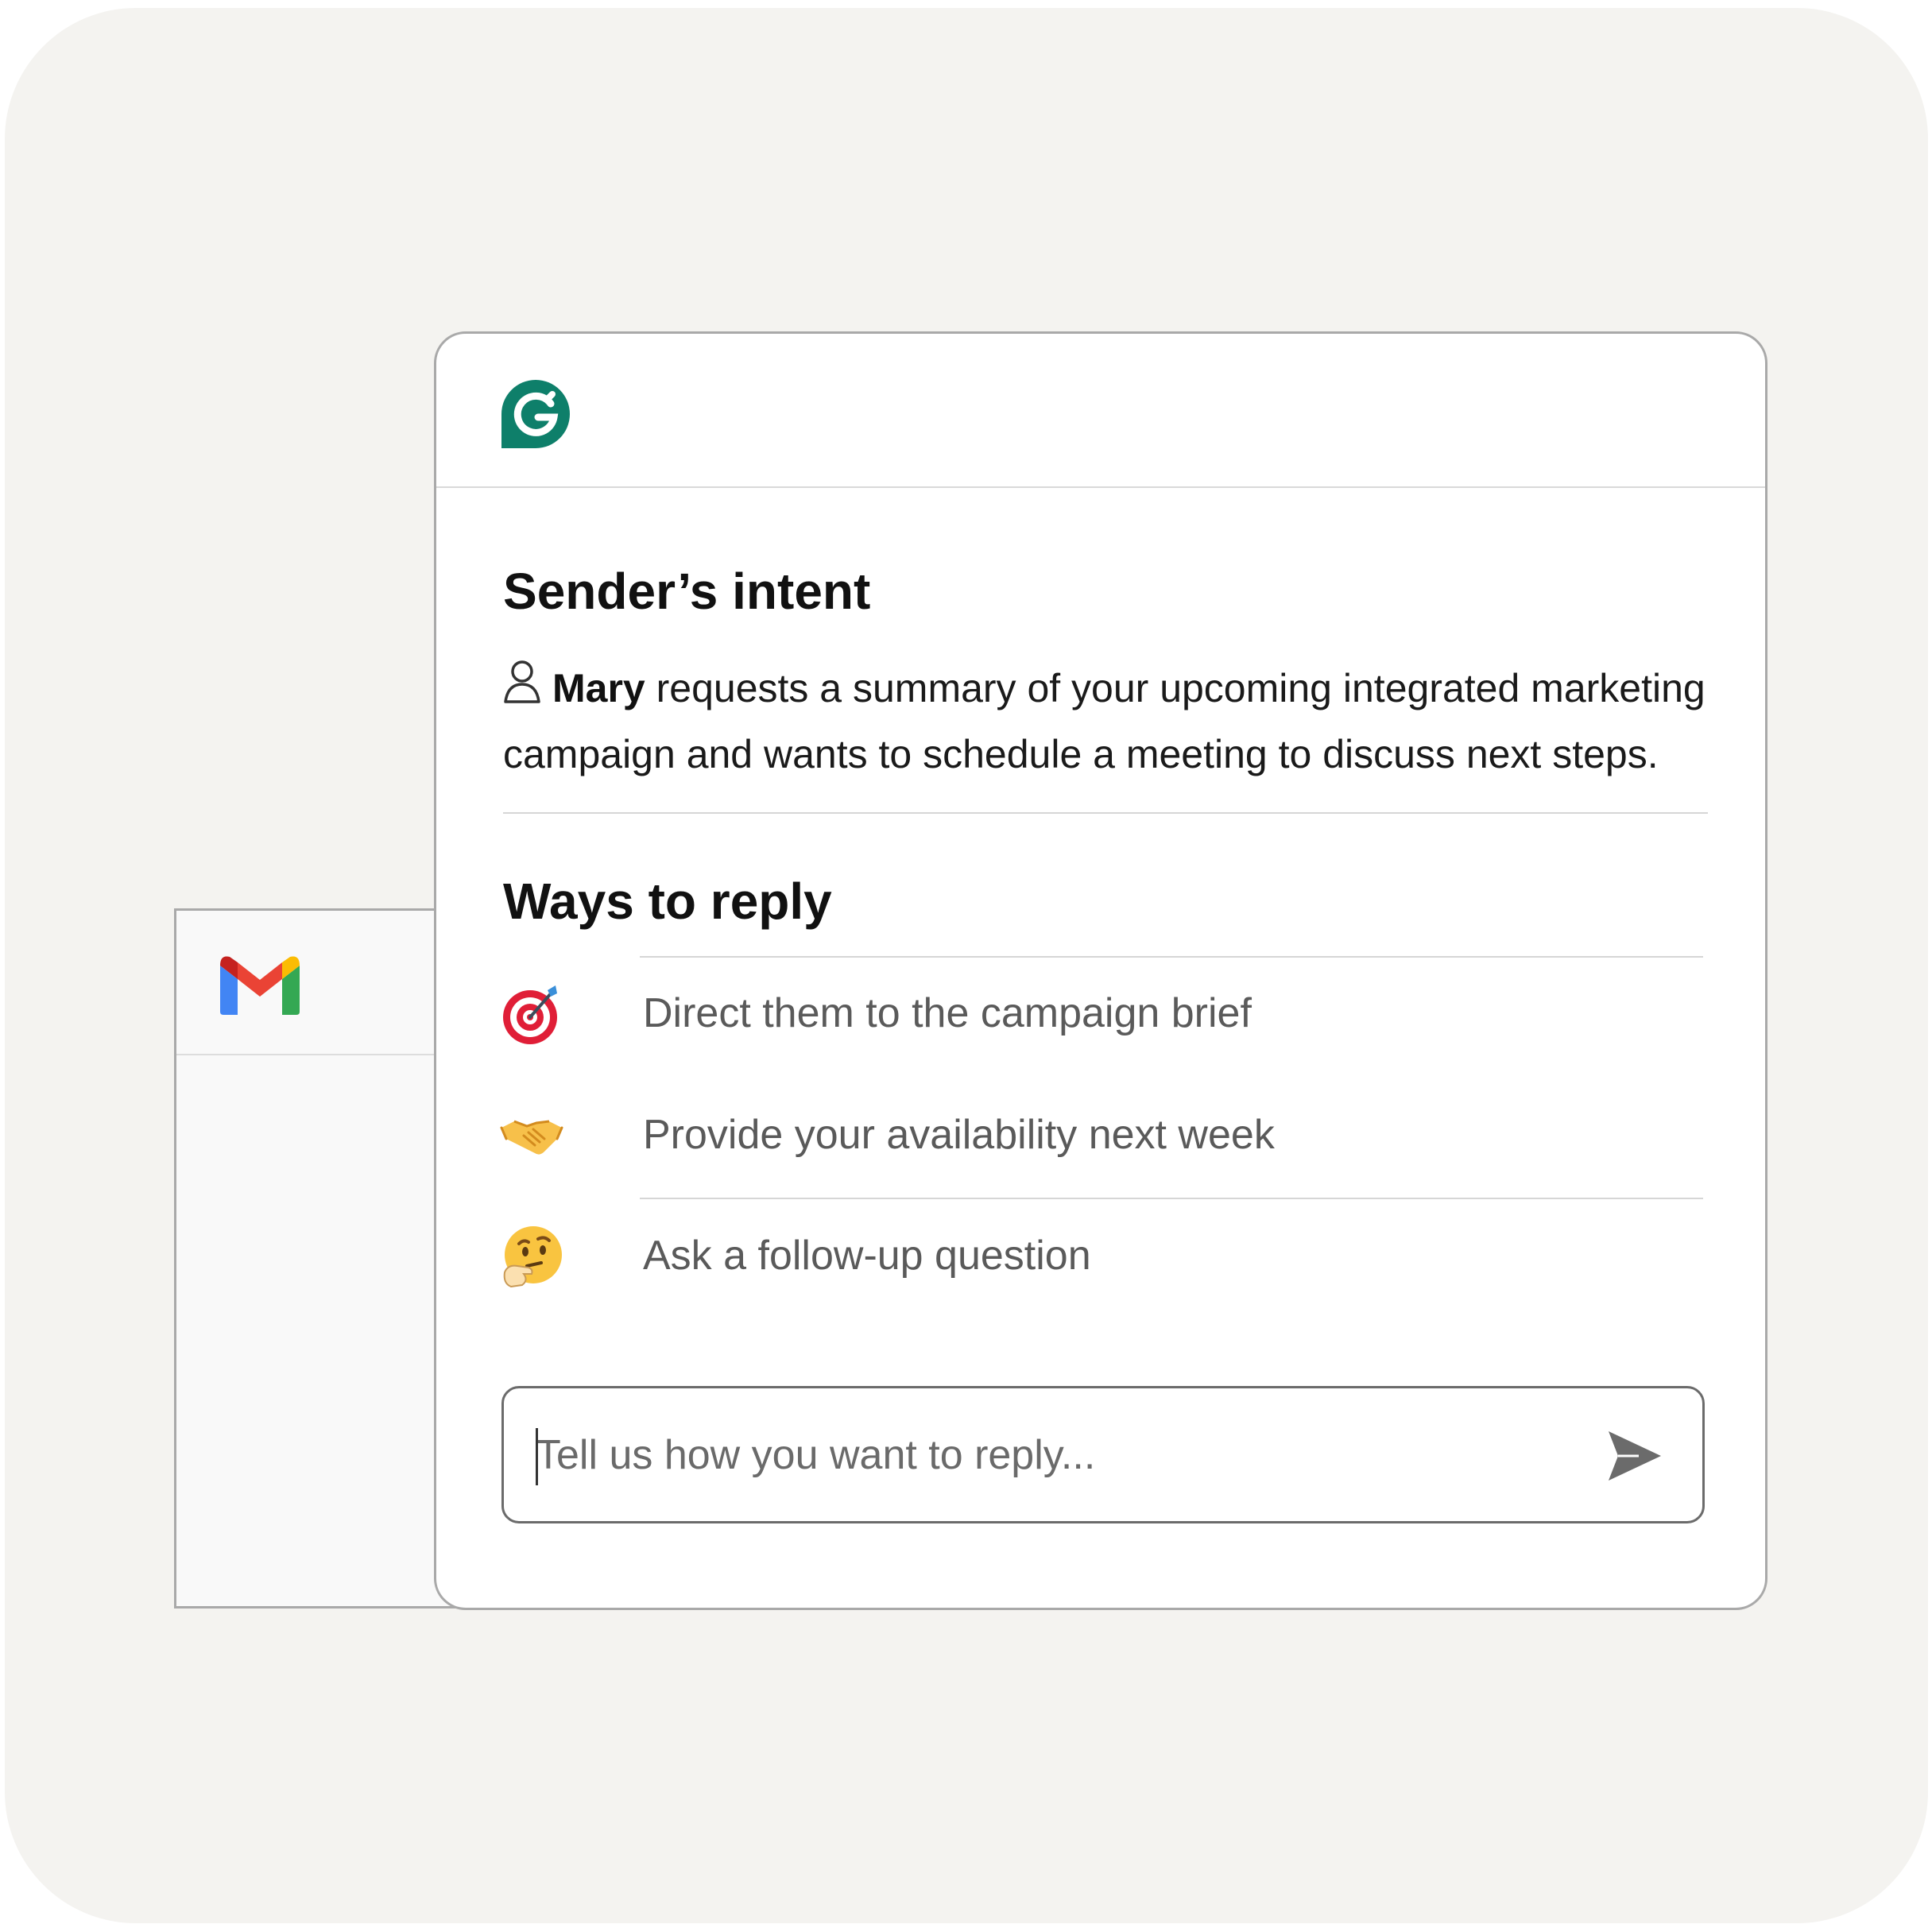 The height and width of the screenshot is (1924, 1932). I want to click on option-label: Ask a follow-up question, so click(867, 1256).